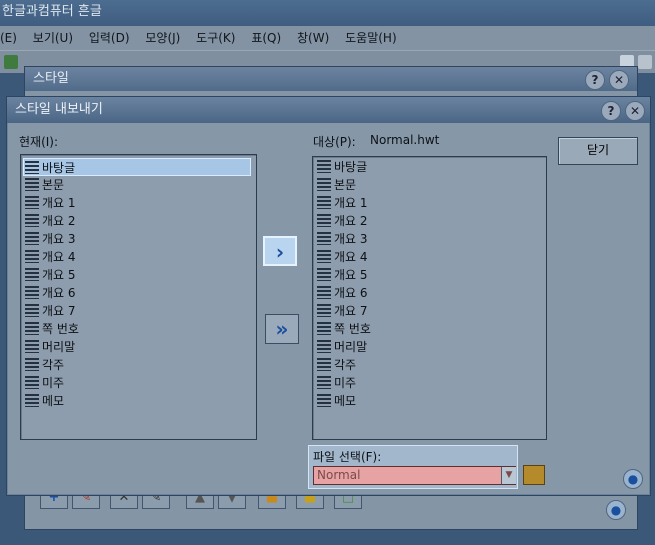 Image resolution: width=655 pixels, height=545 pixels. I want to click on file-select-label: 파일 선택(F):, so click(347, 457).